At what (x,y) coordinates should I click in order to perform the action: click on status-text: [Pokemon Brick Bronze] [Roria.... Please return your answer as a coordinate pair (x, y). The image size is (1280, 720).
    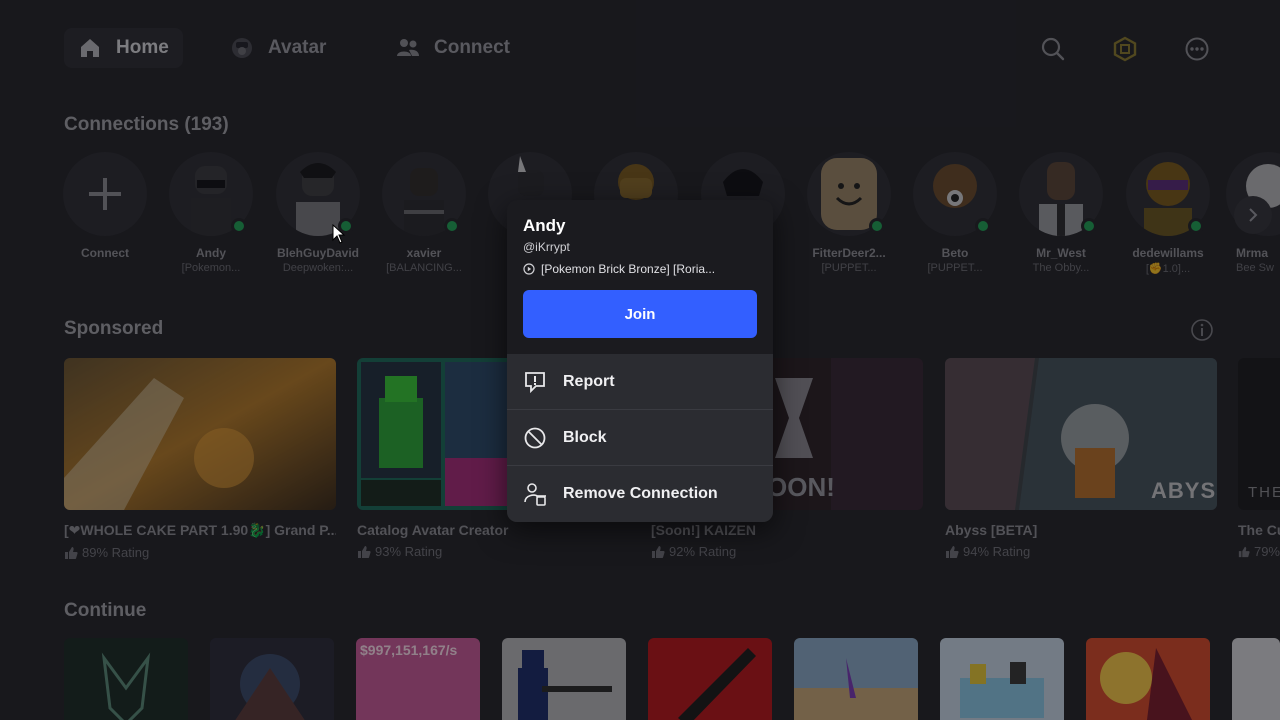
    Looking at the image, I should click on (628, 269).